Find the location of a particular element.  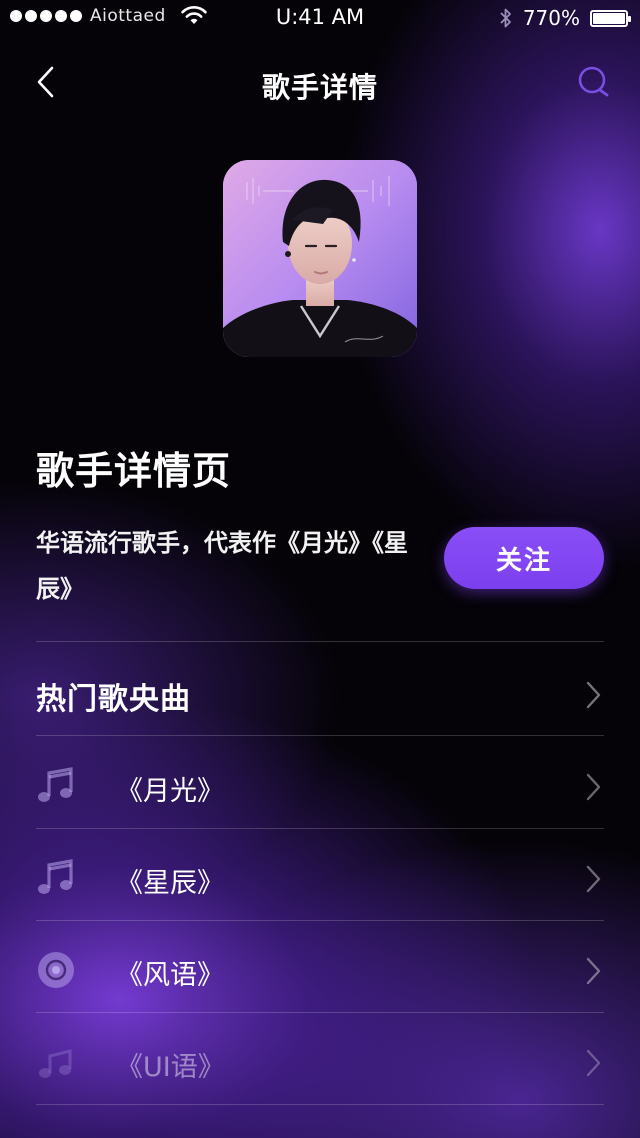

artist-portrait-image is located at coordinates (320, 258).